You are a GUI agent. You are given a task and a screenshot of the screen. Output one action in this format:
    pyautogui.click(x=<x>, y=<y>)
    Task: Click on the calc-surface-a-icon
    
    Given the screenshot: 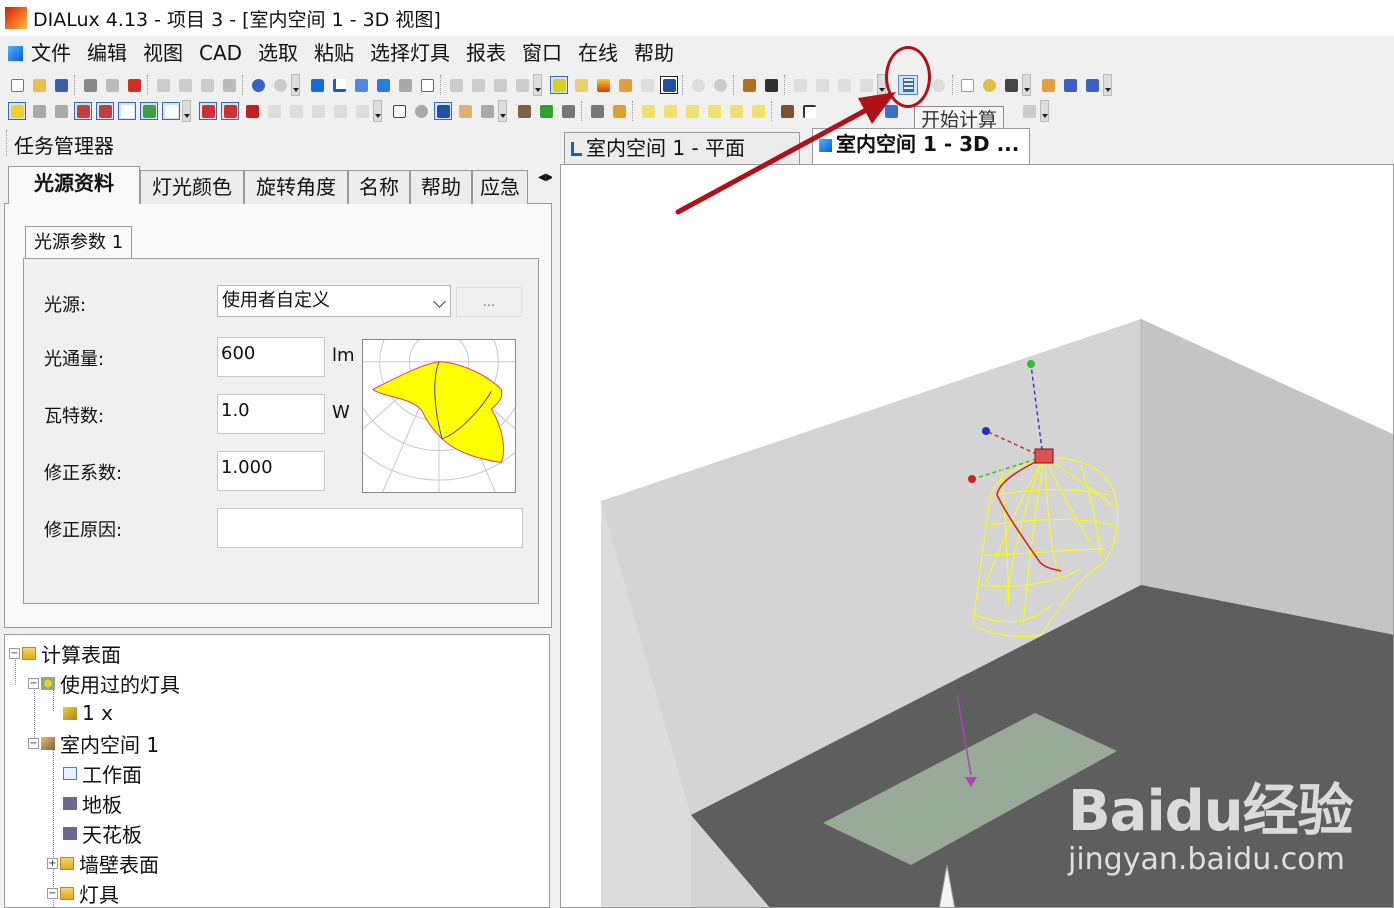 What is the action you would take?
    pyautogui.click(x=648, y=111)
    